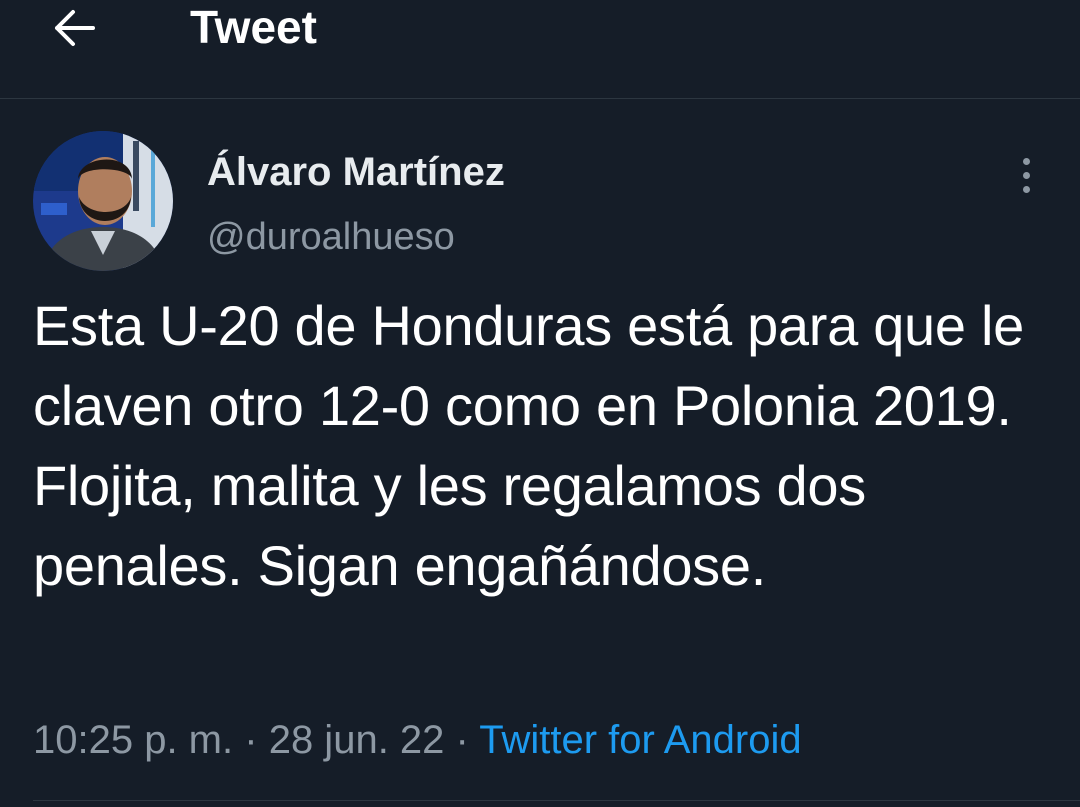 Image resolution: width=1080 pixels, height=807 pixels. What do you see at coordinates (556, 800) in the screenshot?
I see `divider` at bounding box center [556, 800].